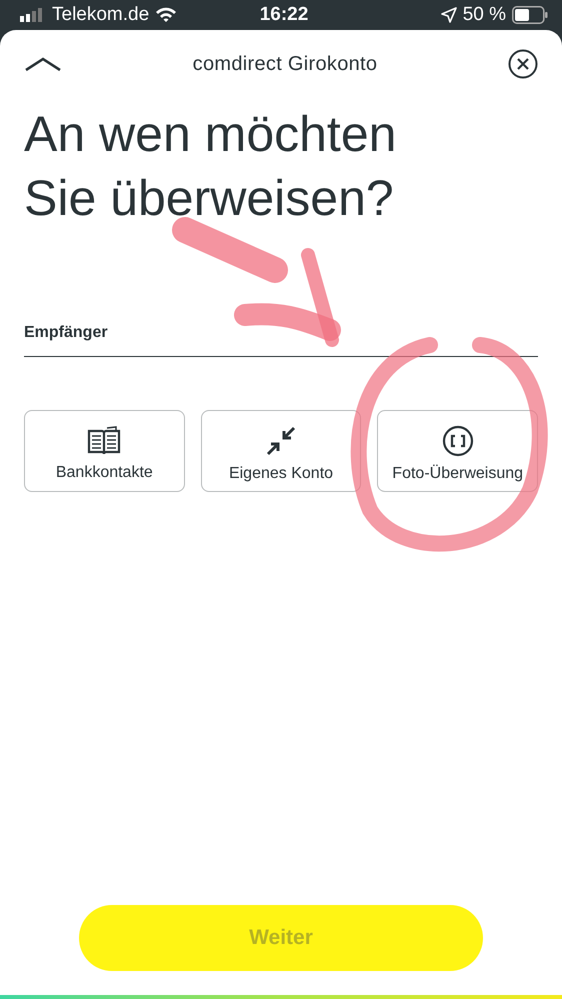 Image resolution: width=562 pixels, height=999 pixels. I want to click on recipient-field: Empfänger, so click(281, 337).